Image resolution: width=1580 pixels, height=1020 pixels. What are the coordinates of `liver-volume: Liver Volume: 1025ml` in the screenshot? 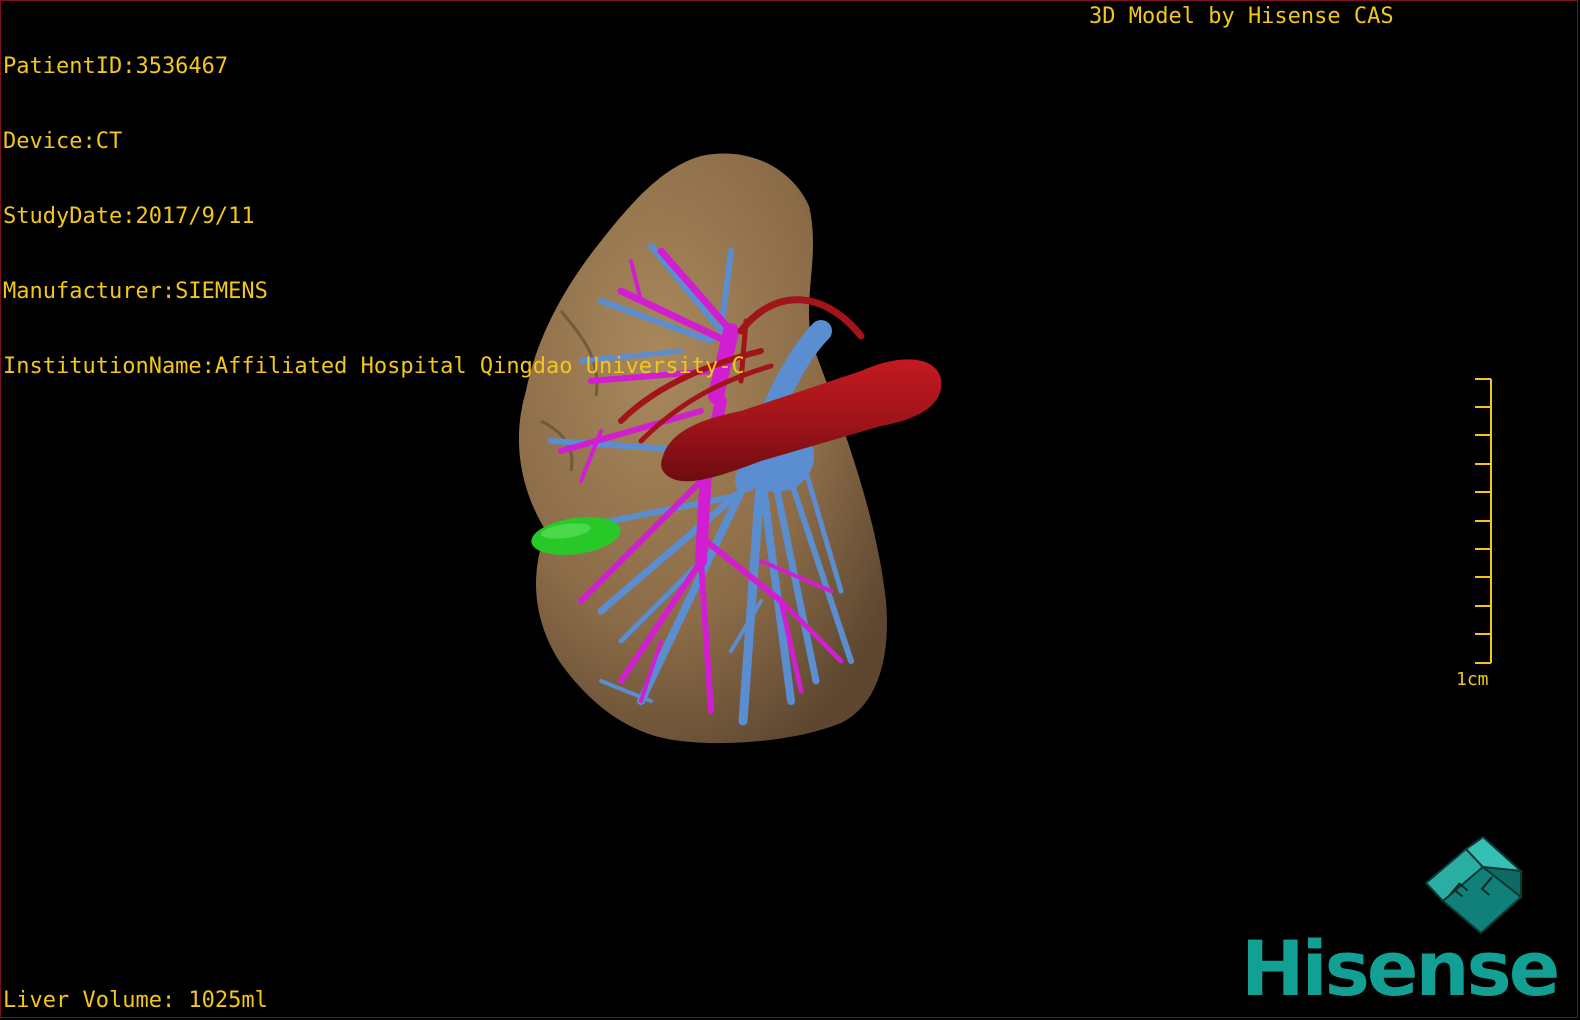 It's located at (135, 1000).